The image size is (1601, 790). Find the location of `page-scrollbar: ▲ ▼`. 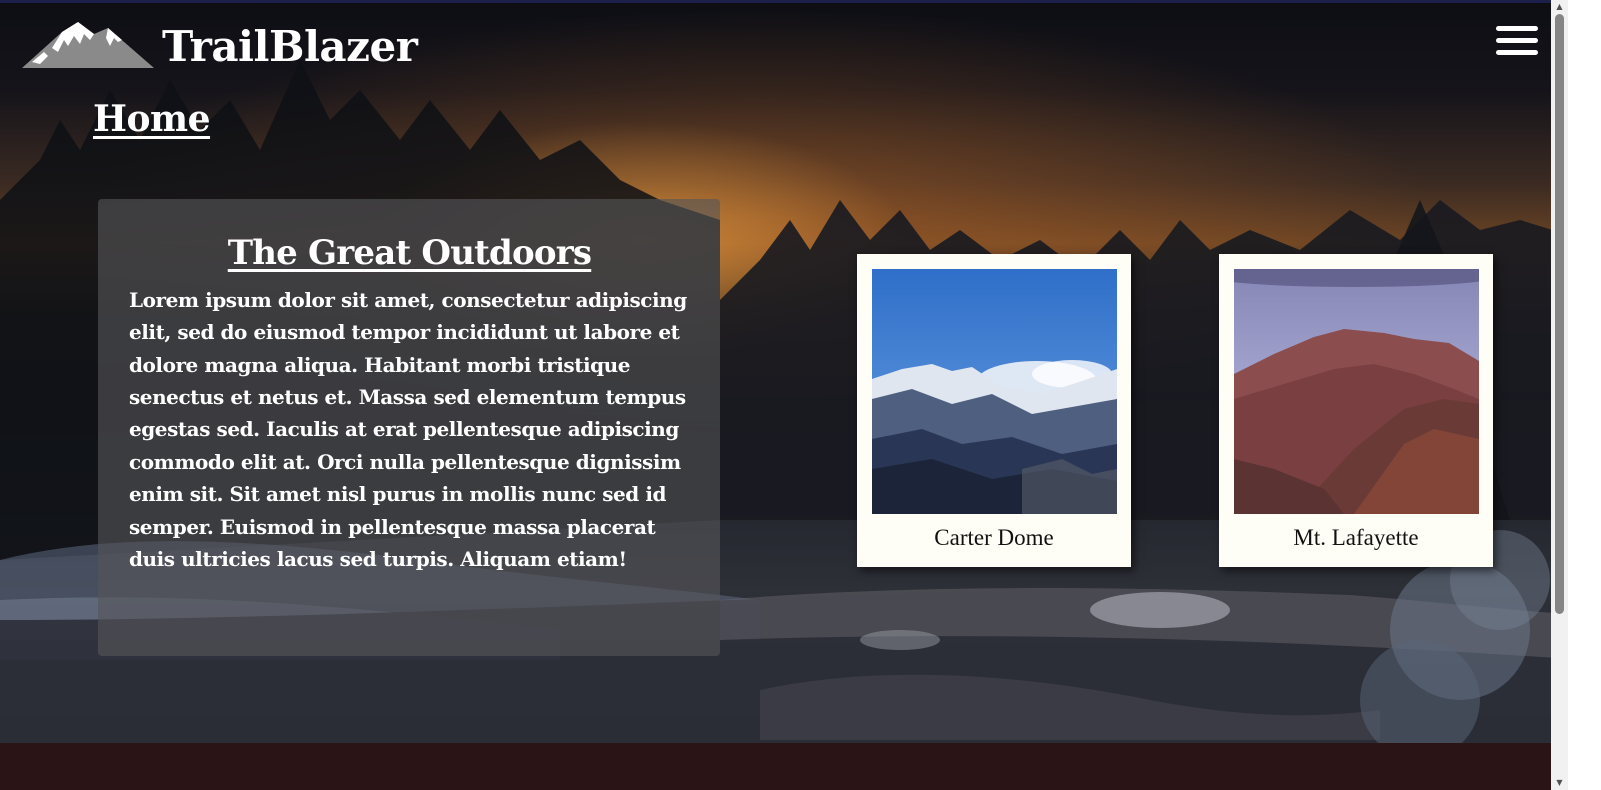

page-scrollbar: ▲ ▼ is located at coordinates (1559, 395).